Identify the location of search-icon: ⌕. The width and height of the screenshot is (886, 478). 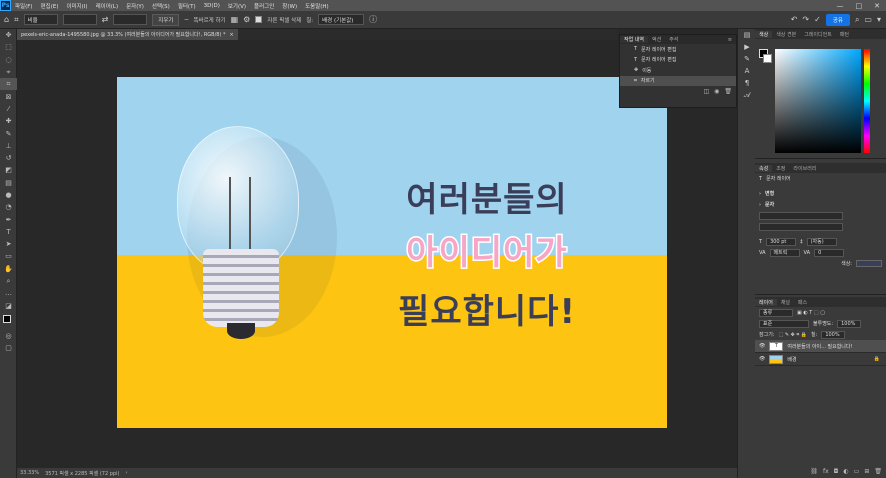
(857, 20).